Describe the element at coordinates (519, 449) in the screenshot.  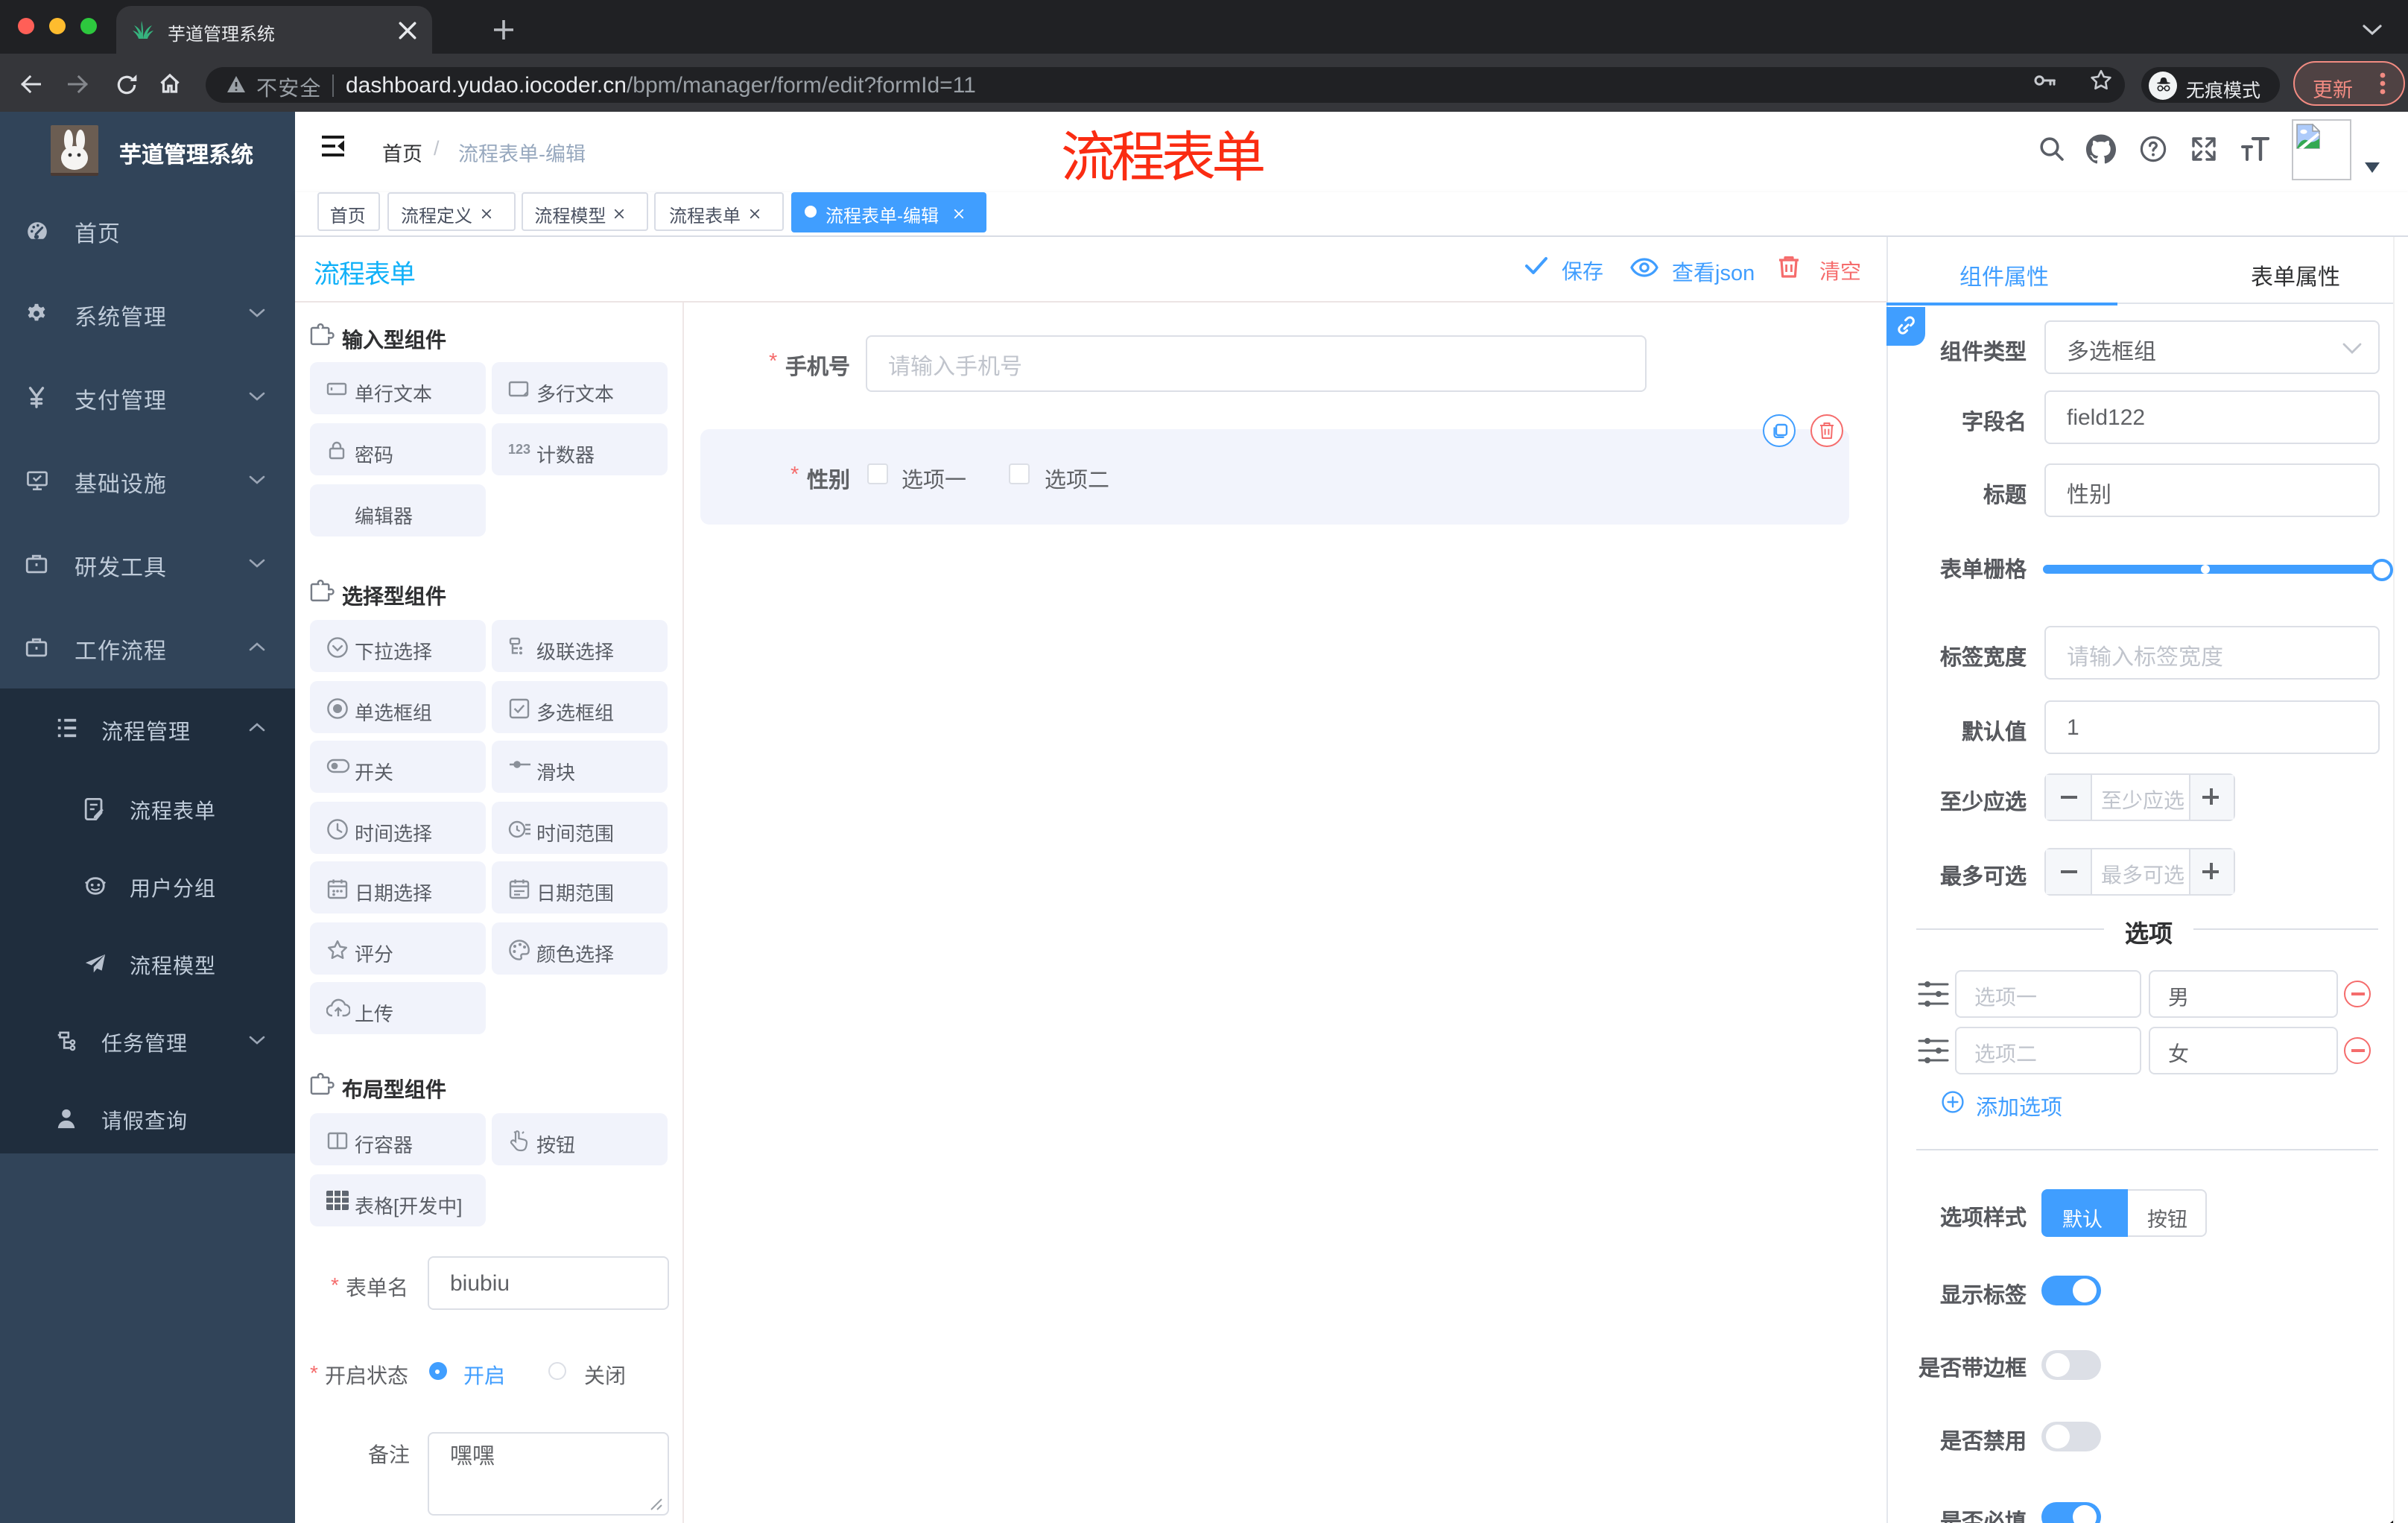
I see `svg-text: 123` at that location.